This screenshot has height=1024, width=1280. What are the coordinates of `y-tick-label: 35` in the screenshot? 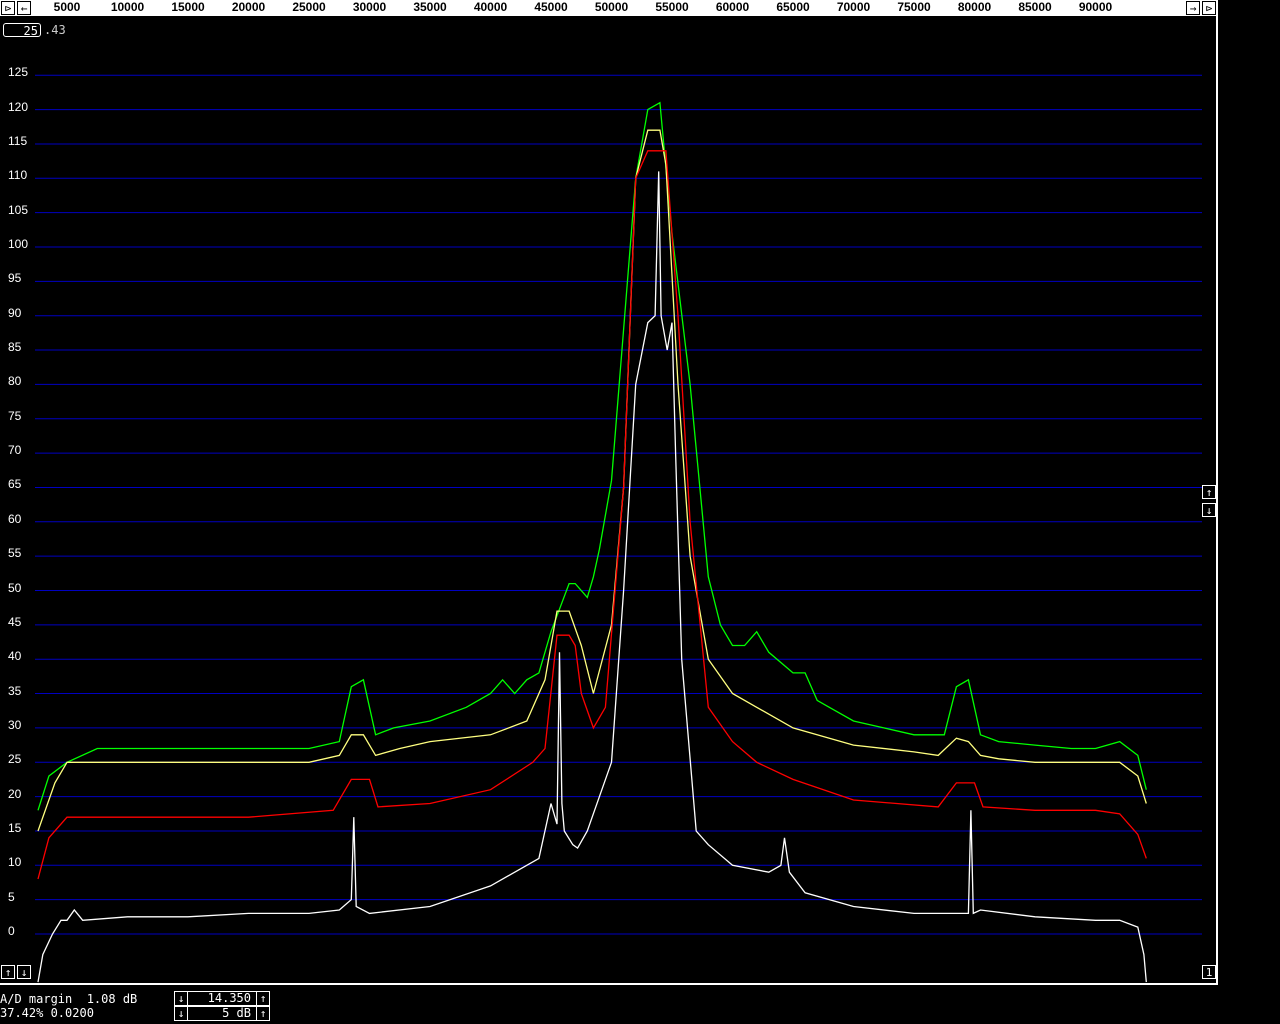 It's located at (15, 690).